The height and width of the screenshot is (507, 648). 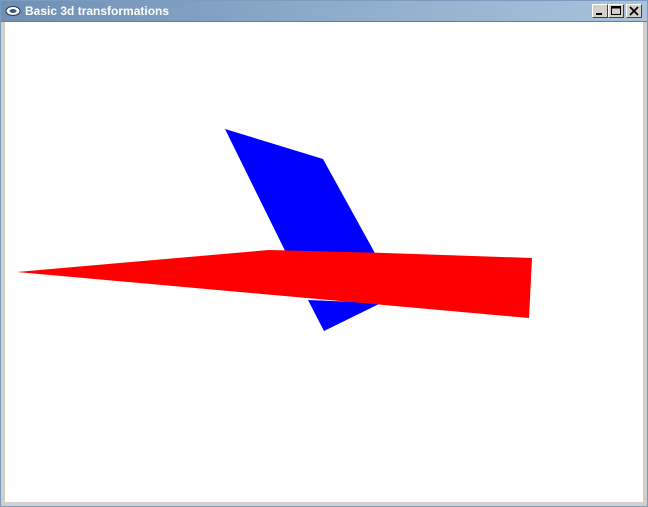 I want to click on close-button, so click(x=634, y=11).